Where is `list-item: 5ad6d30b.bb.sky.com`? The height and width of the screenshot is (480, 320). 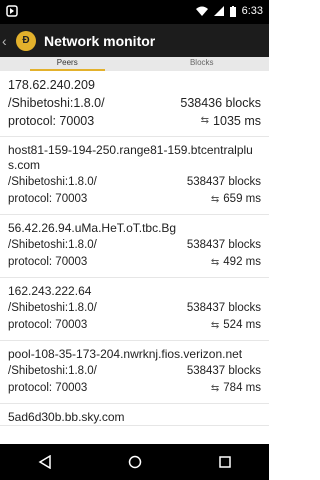 list-item: 5ad6d30b.bb.sky.com is located at coordinates (134, 415).